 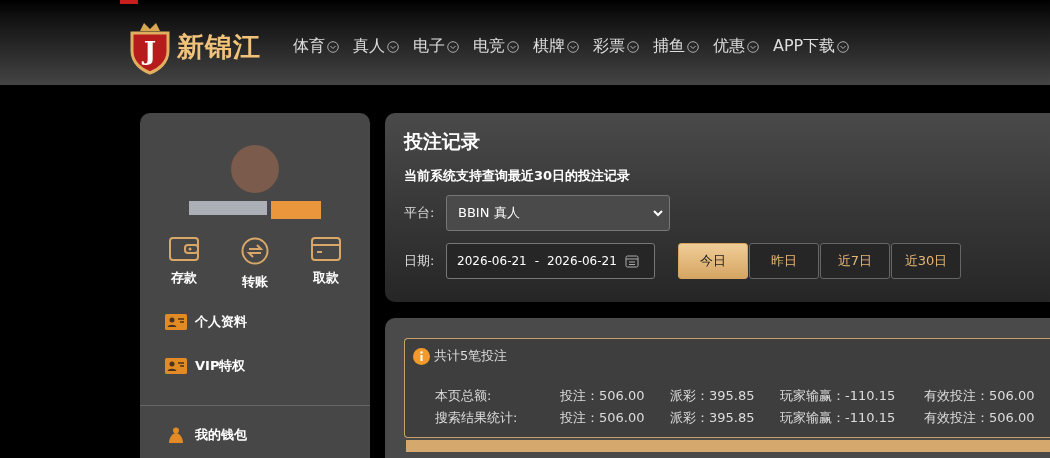 What do you see at coordinates (184, 264) in the screenshot?
I see `quick-action-button: 存款` at bounding box center [184, 264].